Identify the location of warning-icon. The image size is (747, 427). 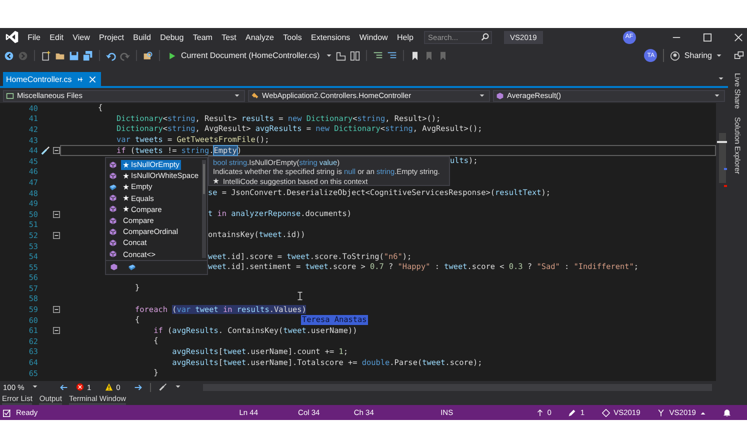
(109, 387).